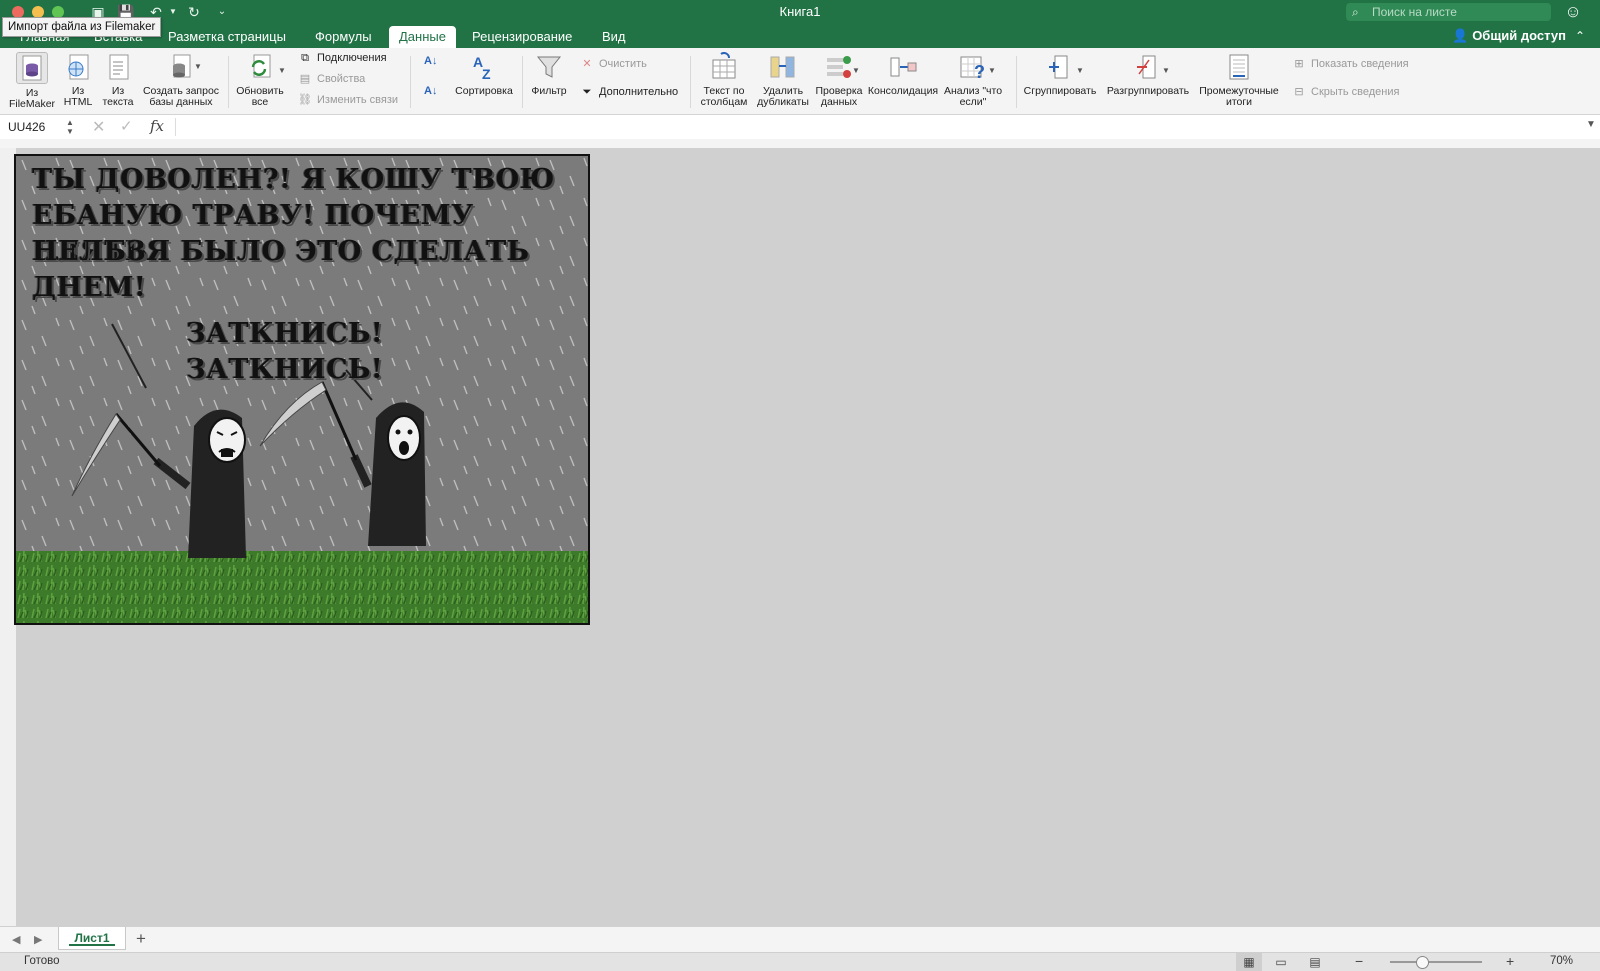 The width and height of the screenshot is (1600, 971). What do you see at coordinates (98, 127) in the screenshot?
I see `cancel-icon: ✕` at bounding box center [98, 127].